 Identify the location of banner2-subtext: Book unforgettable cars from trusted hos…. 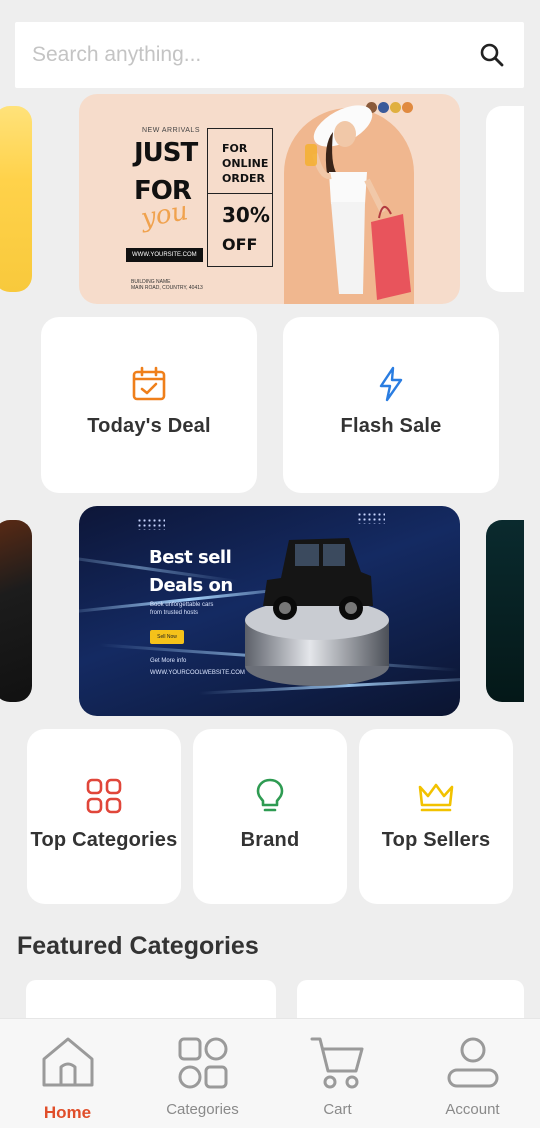
(181, 609).